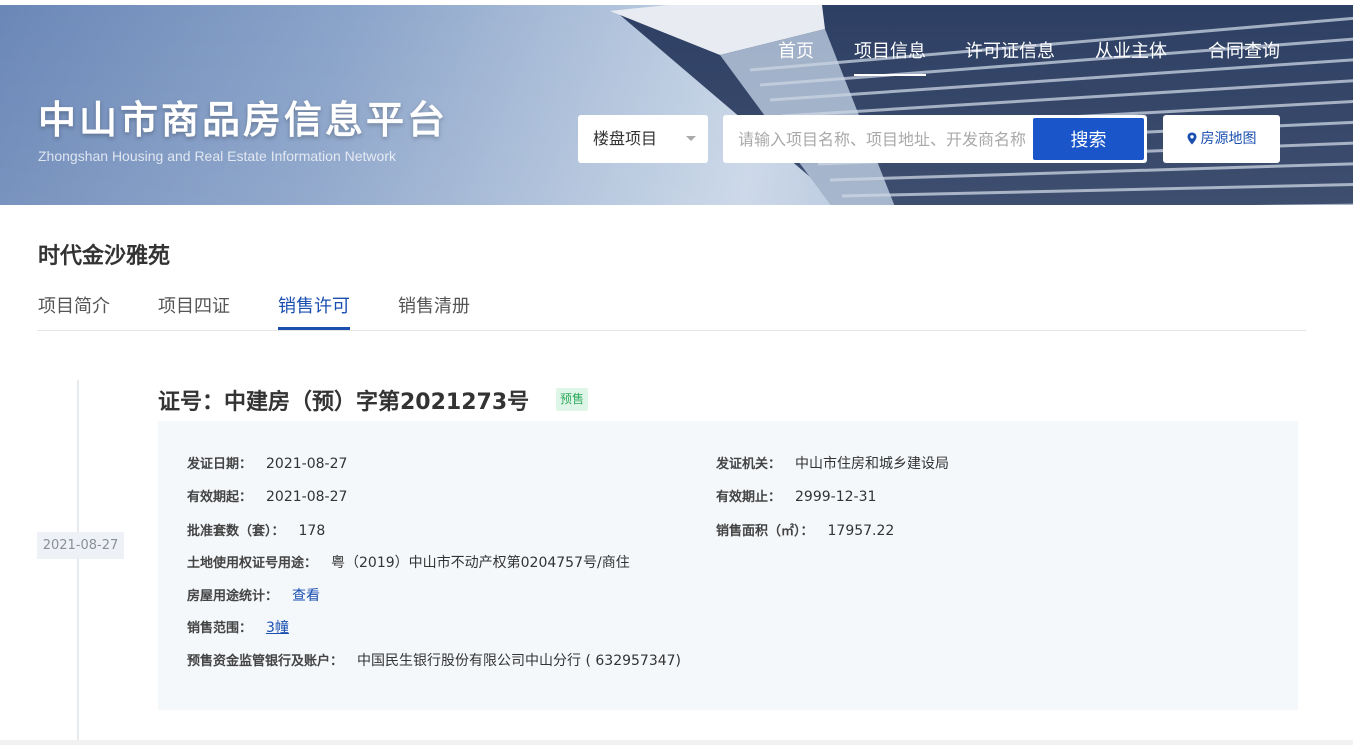  I want to click on escrow-value: 中国民生银行股份有限公司中山分行 ( 632957347), so click(519, 661).